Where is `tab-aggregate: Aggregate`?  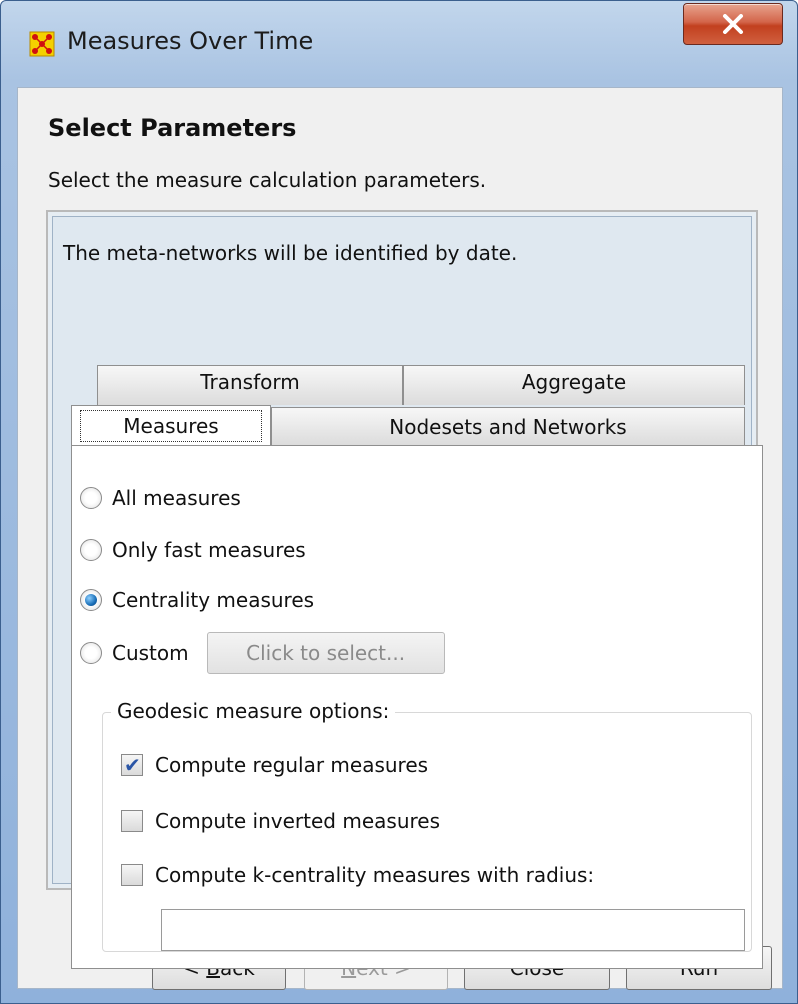 tab-aggregate: Aggregate is located at coordinates (574, 385).